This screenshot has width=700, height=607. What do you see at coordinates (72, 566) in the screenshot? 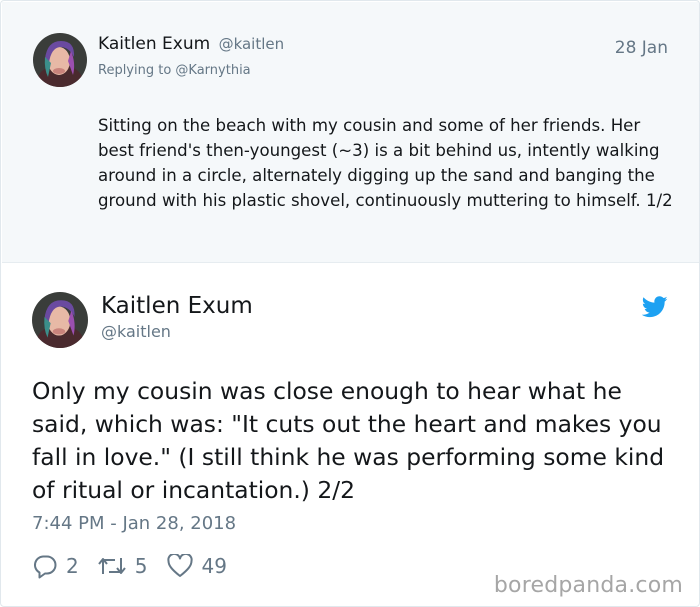
I see `reply-count: 2` at bounding box center [72, 566].